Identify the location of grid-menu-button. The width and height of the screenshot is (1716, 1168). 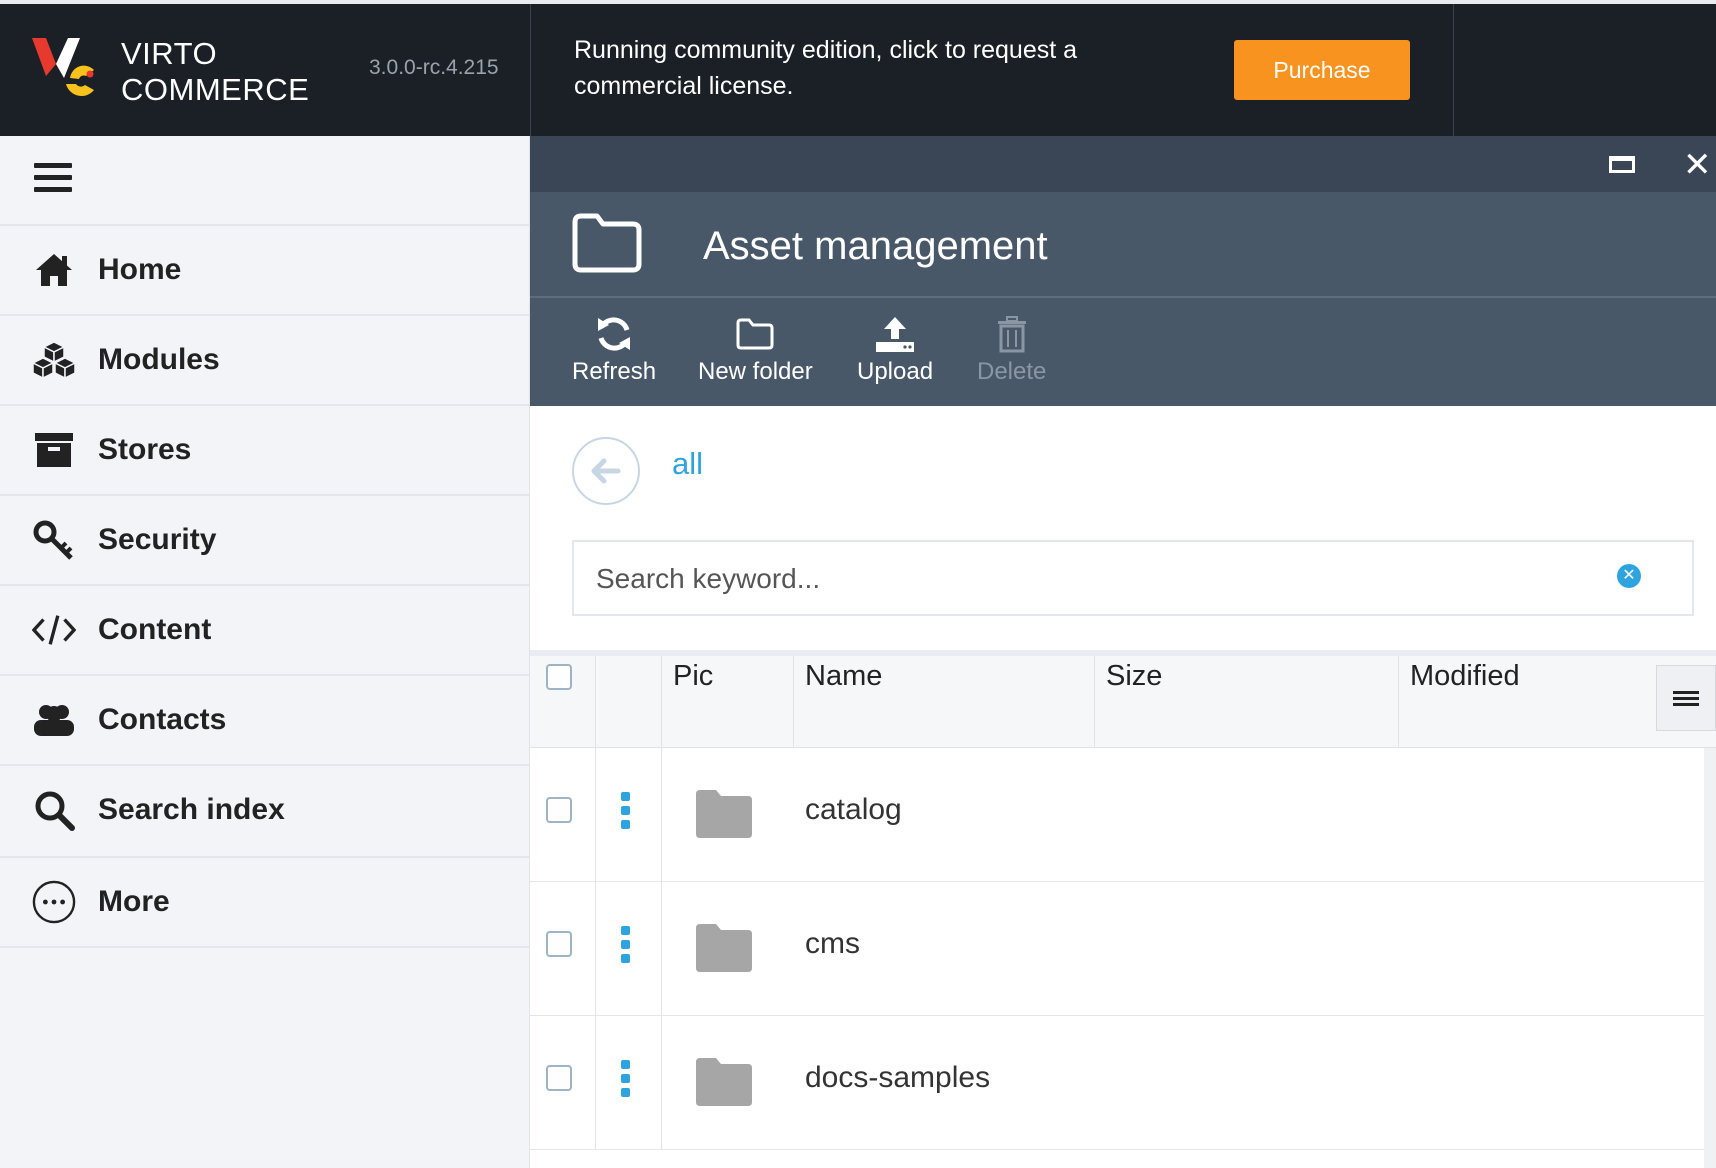
(1686, 698).